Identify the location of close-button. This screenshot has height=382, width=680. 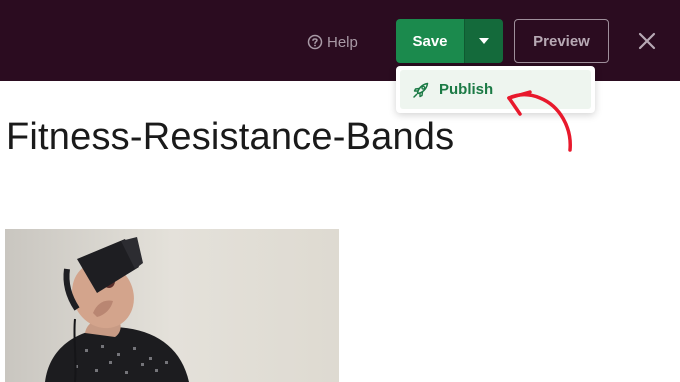
(647, 41).